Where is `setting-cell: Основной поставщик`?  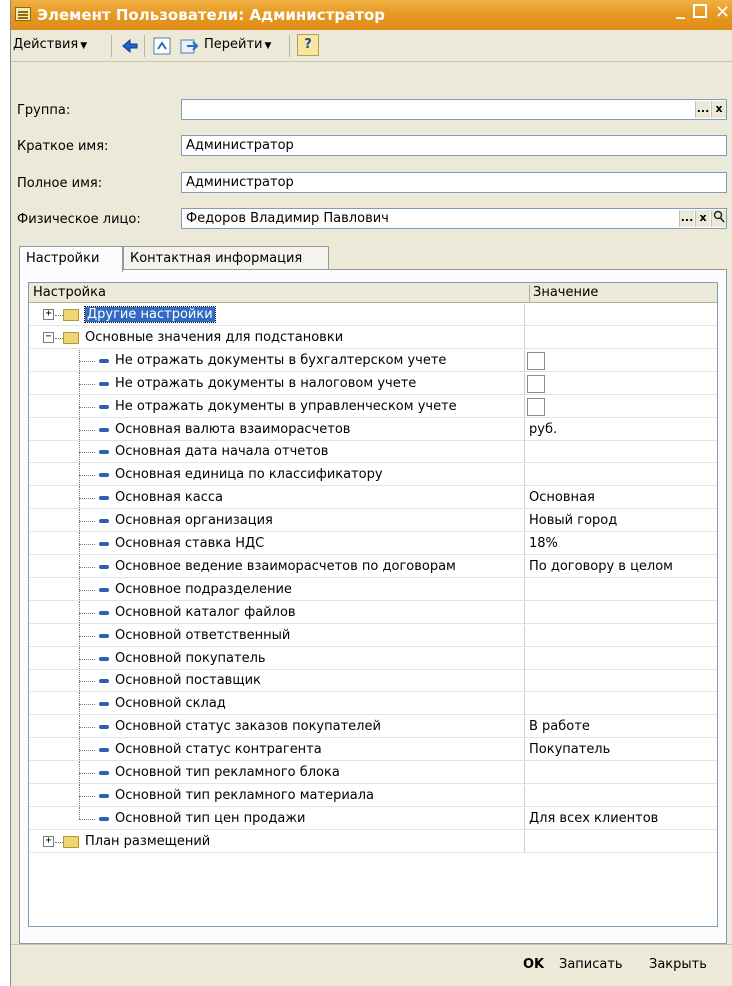
setting-cell: Основной поставщик is located at coordinates (277, 682).